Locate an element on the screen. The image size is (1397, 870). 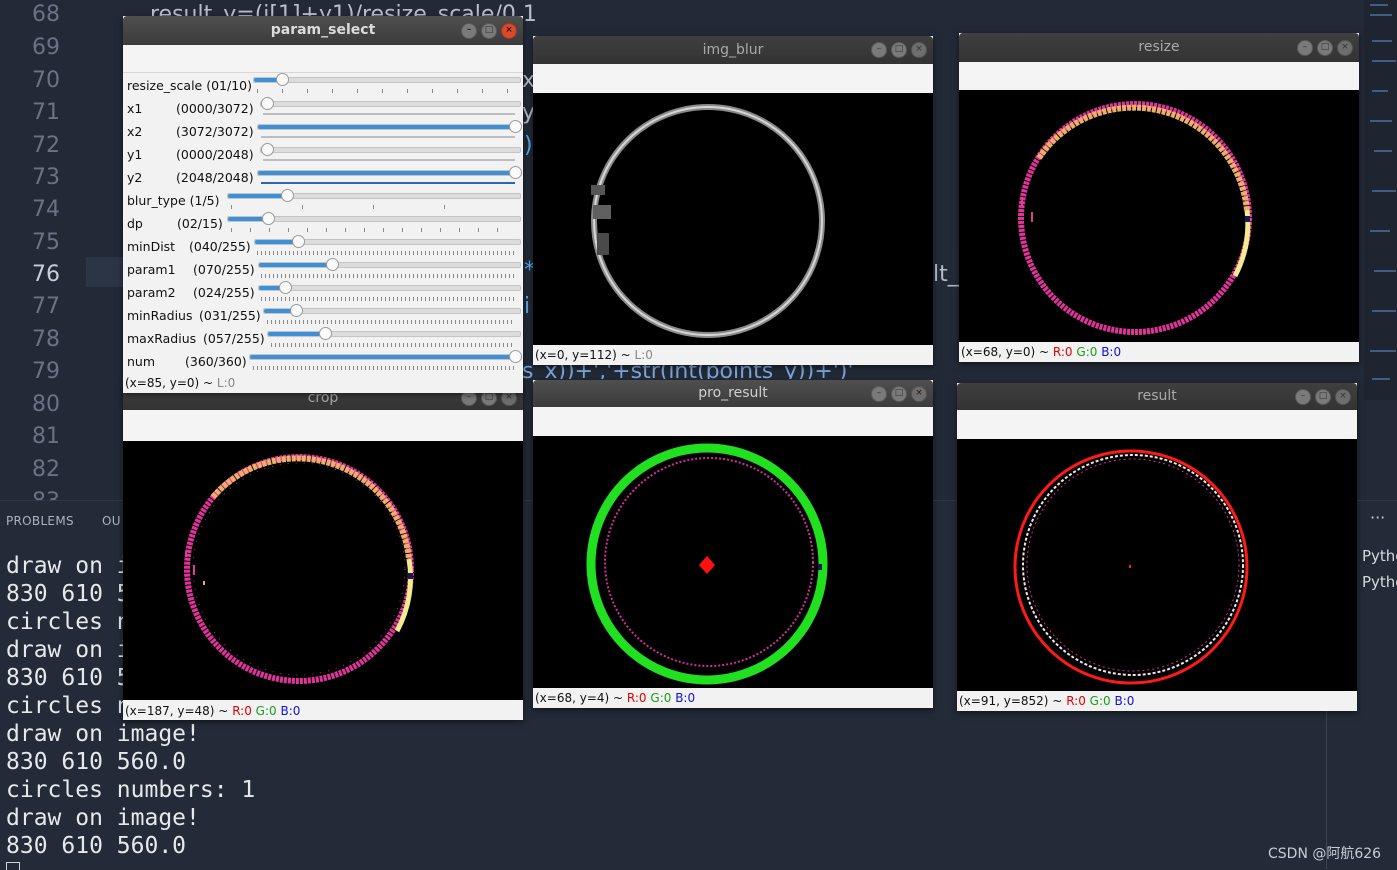
window-title: img_blur is located at coordinates (733, 50).